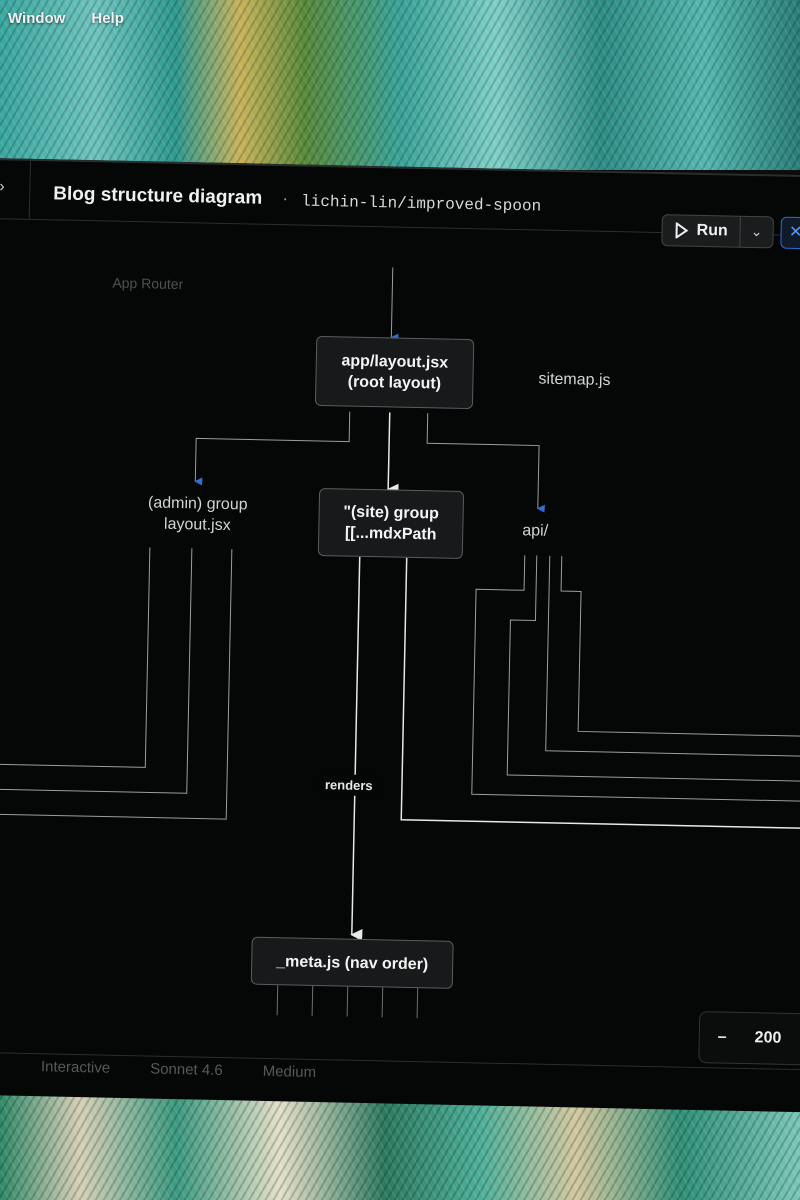  I want to click on zoom-control: – 200, so click(749, 1038).